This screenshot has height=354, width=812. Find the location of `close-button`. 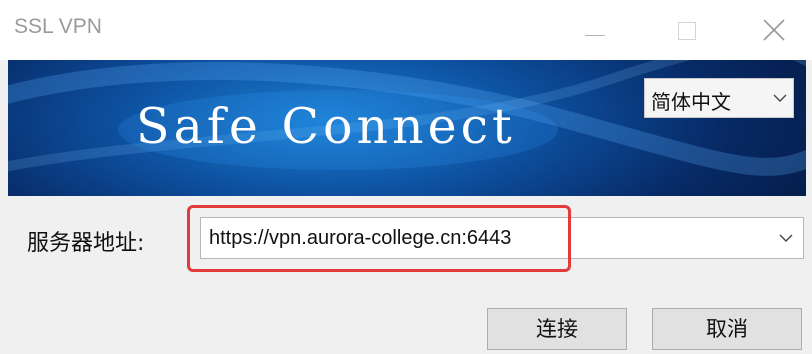

close-button is located at coordinates (774, 30).